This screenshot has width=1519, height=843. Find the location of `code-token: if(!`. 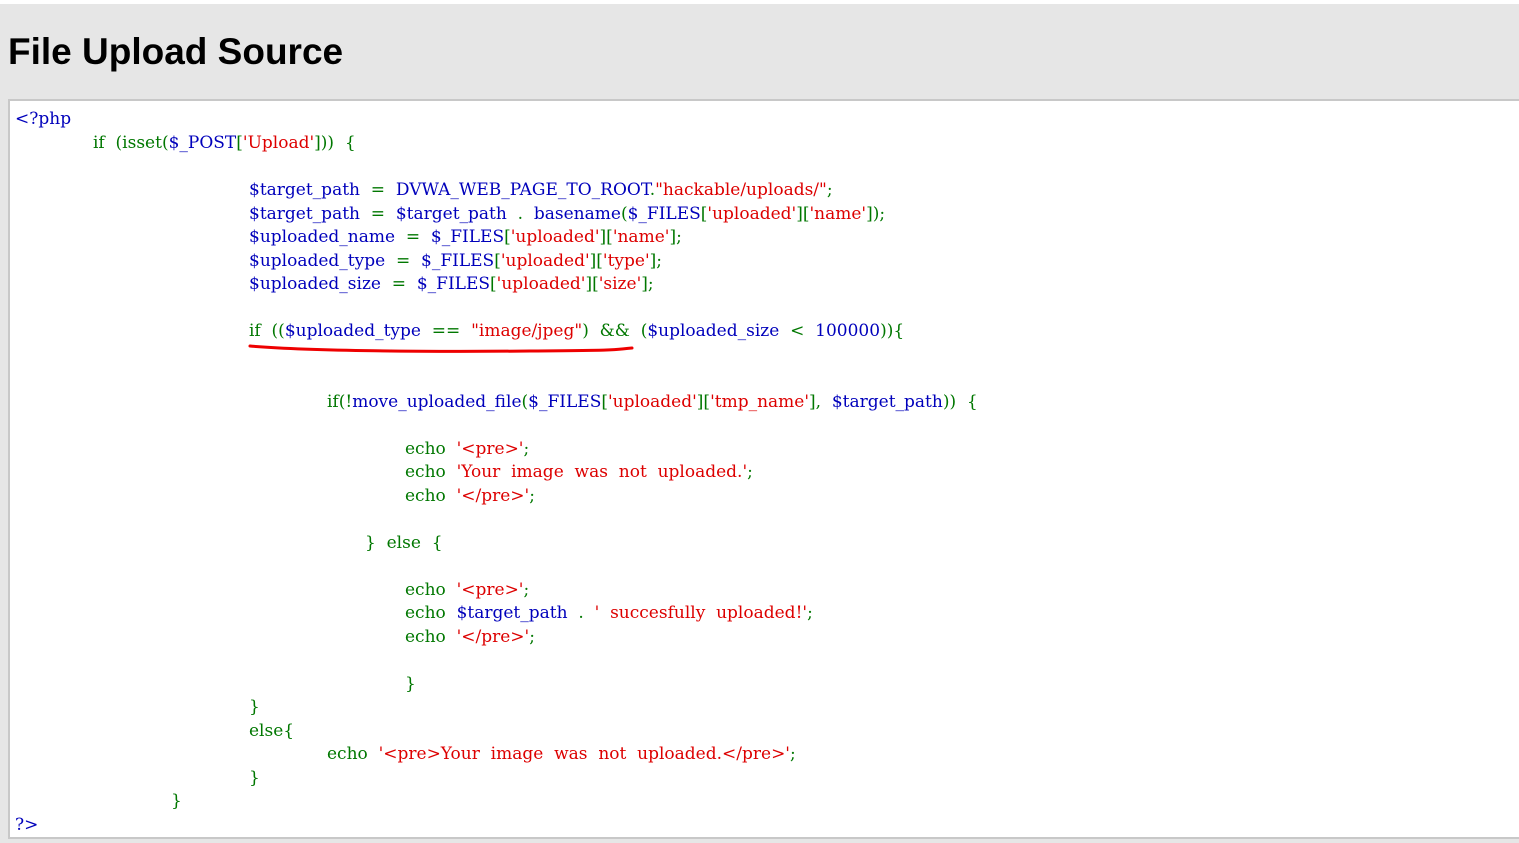

code-token: if(! is located at coordinates (340, 402).